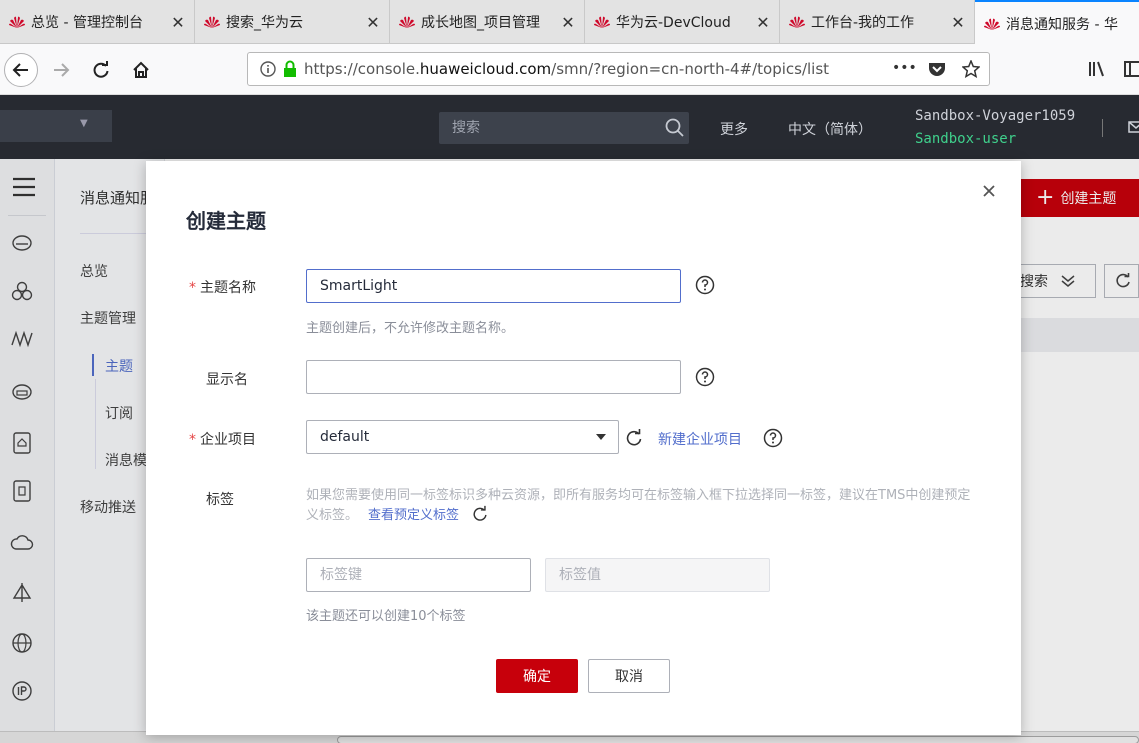 The image size is (1139, 743). I want to click on enterprise-project-select: default, so click(462, 437).